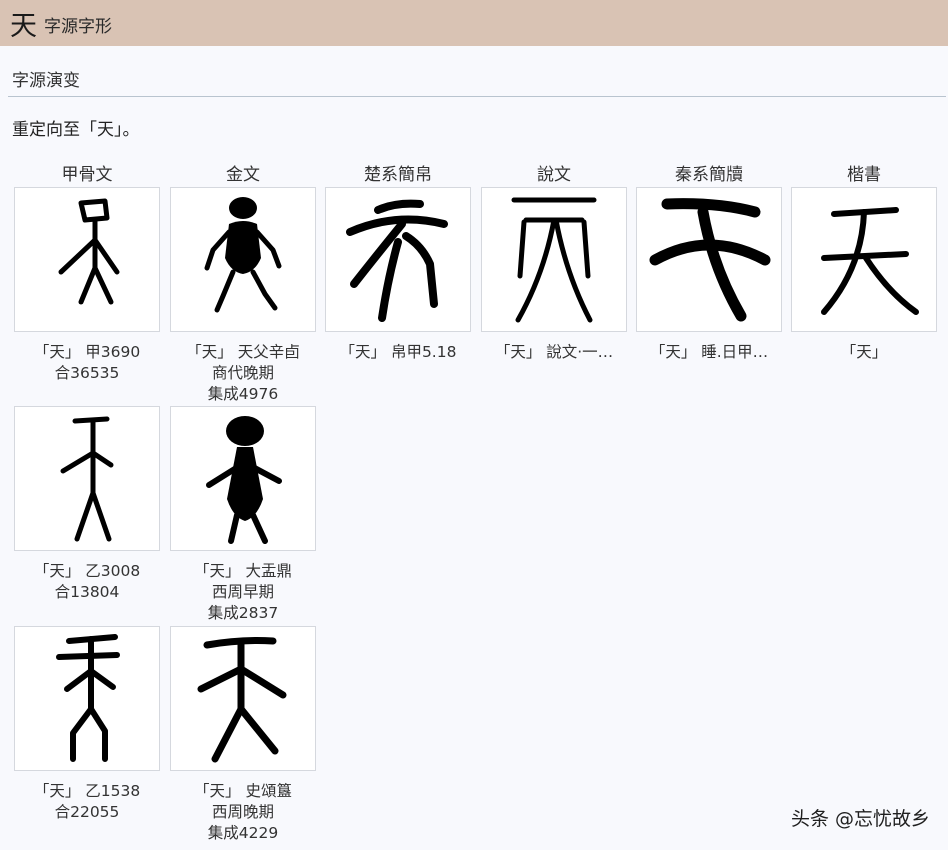  I want to click on watermark: 头条 @忘忧故乡, so click(860, 819).